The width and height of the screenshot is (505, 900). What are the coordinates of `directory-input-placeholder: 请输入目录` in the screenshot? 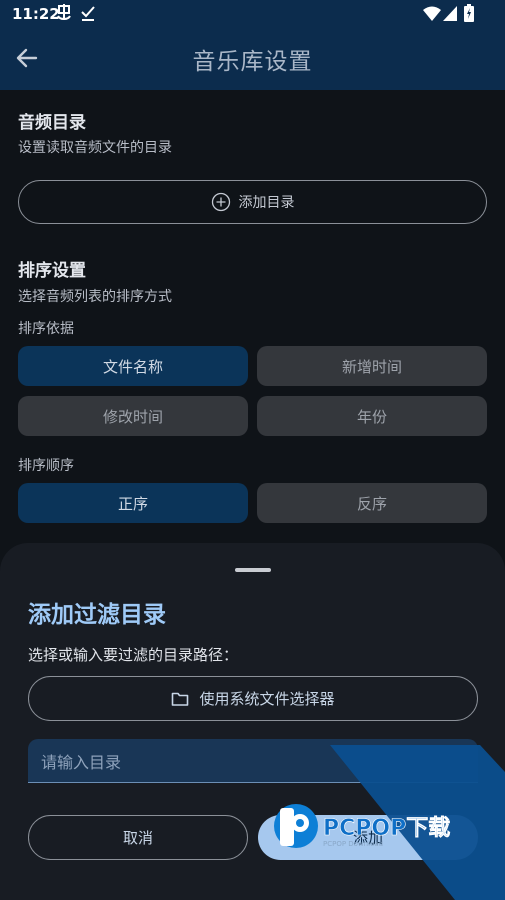 It's located at (81, 762).